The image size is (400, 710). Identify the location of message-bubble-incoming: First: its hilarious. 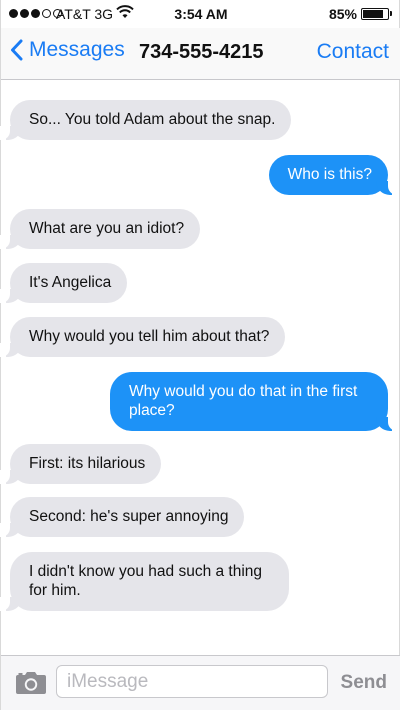
(81, 464).